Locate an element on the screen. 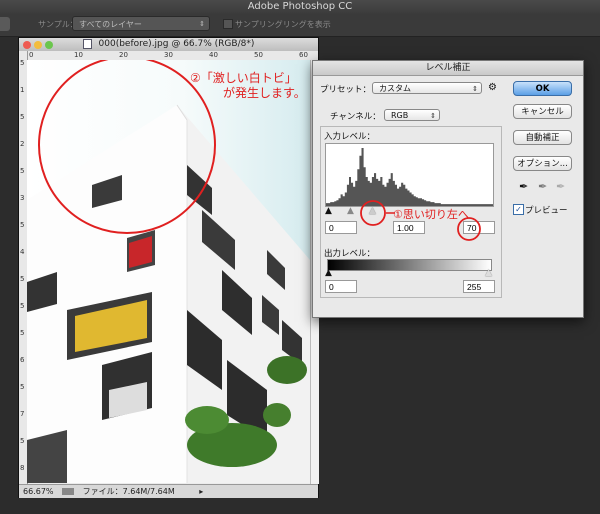  preset-value: カスタム is located at coordinates (395, 88).